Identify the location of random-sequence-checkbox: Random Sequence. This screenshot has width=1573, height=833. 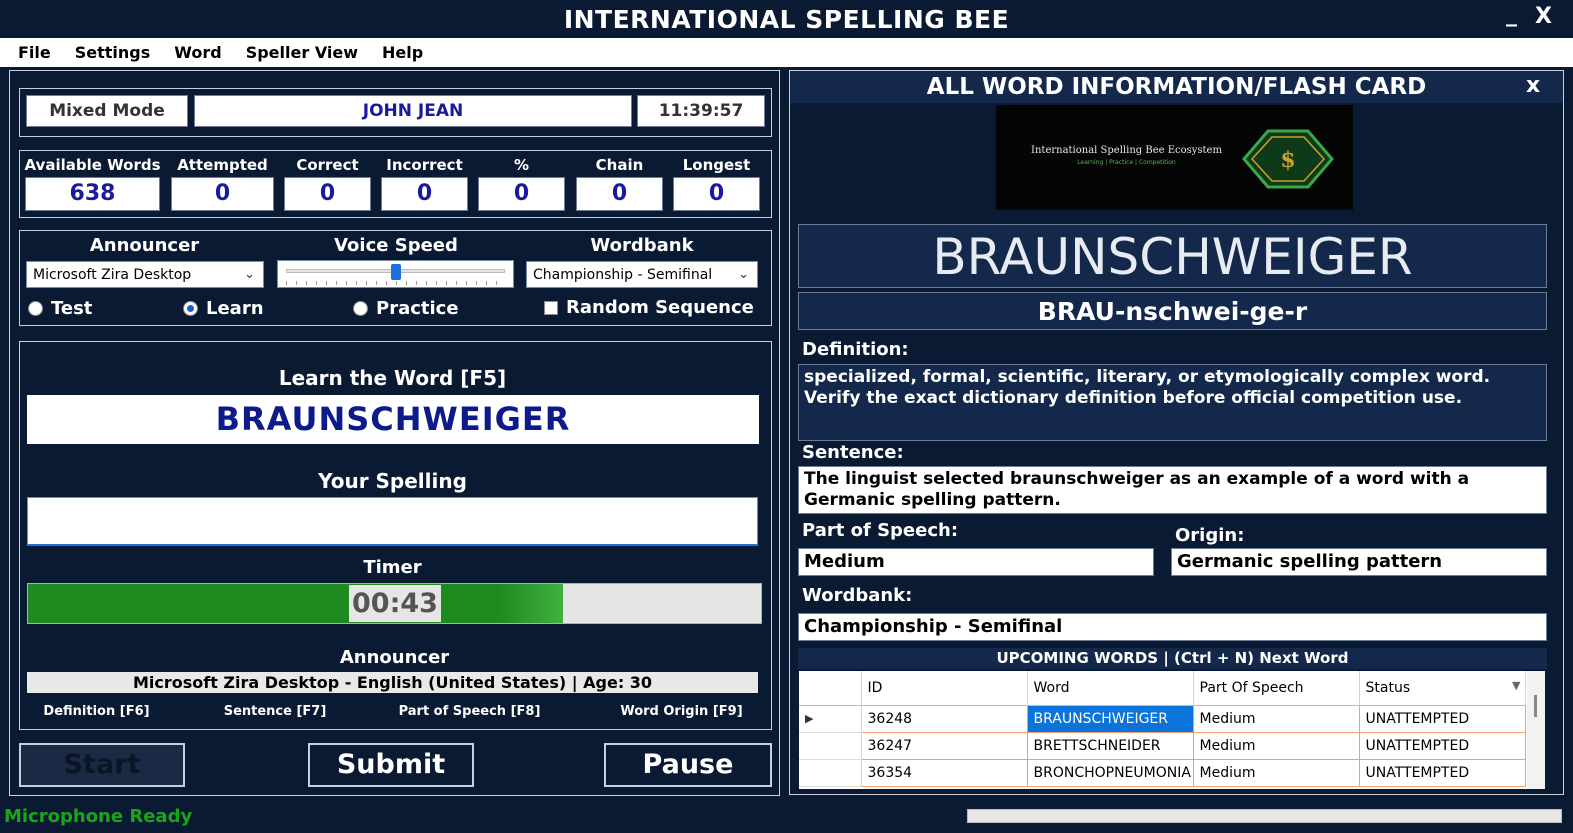
(649, 307).